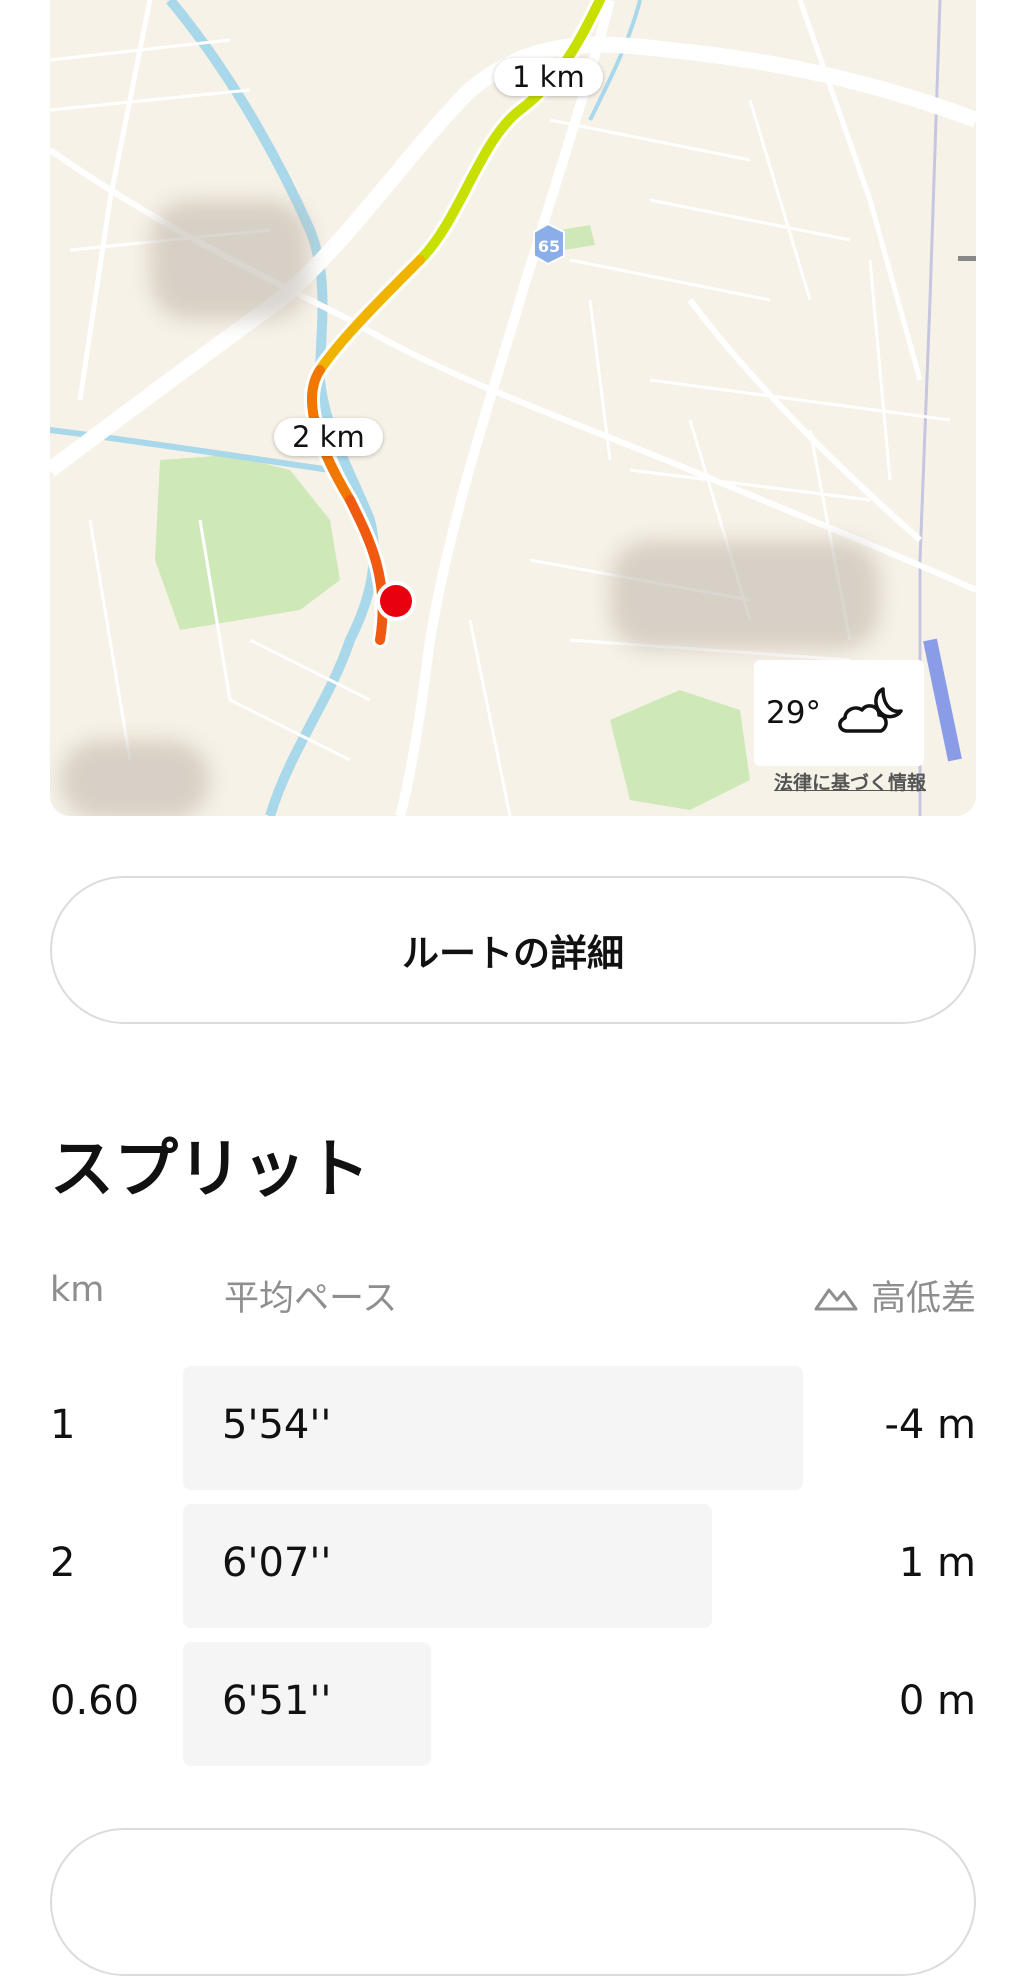 The height and width of the screenshot is (1976, 1024). Describe the element at coordinates (942, 700) in the screenshot. I see `rail-line` at that location.